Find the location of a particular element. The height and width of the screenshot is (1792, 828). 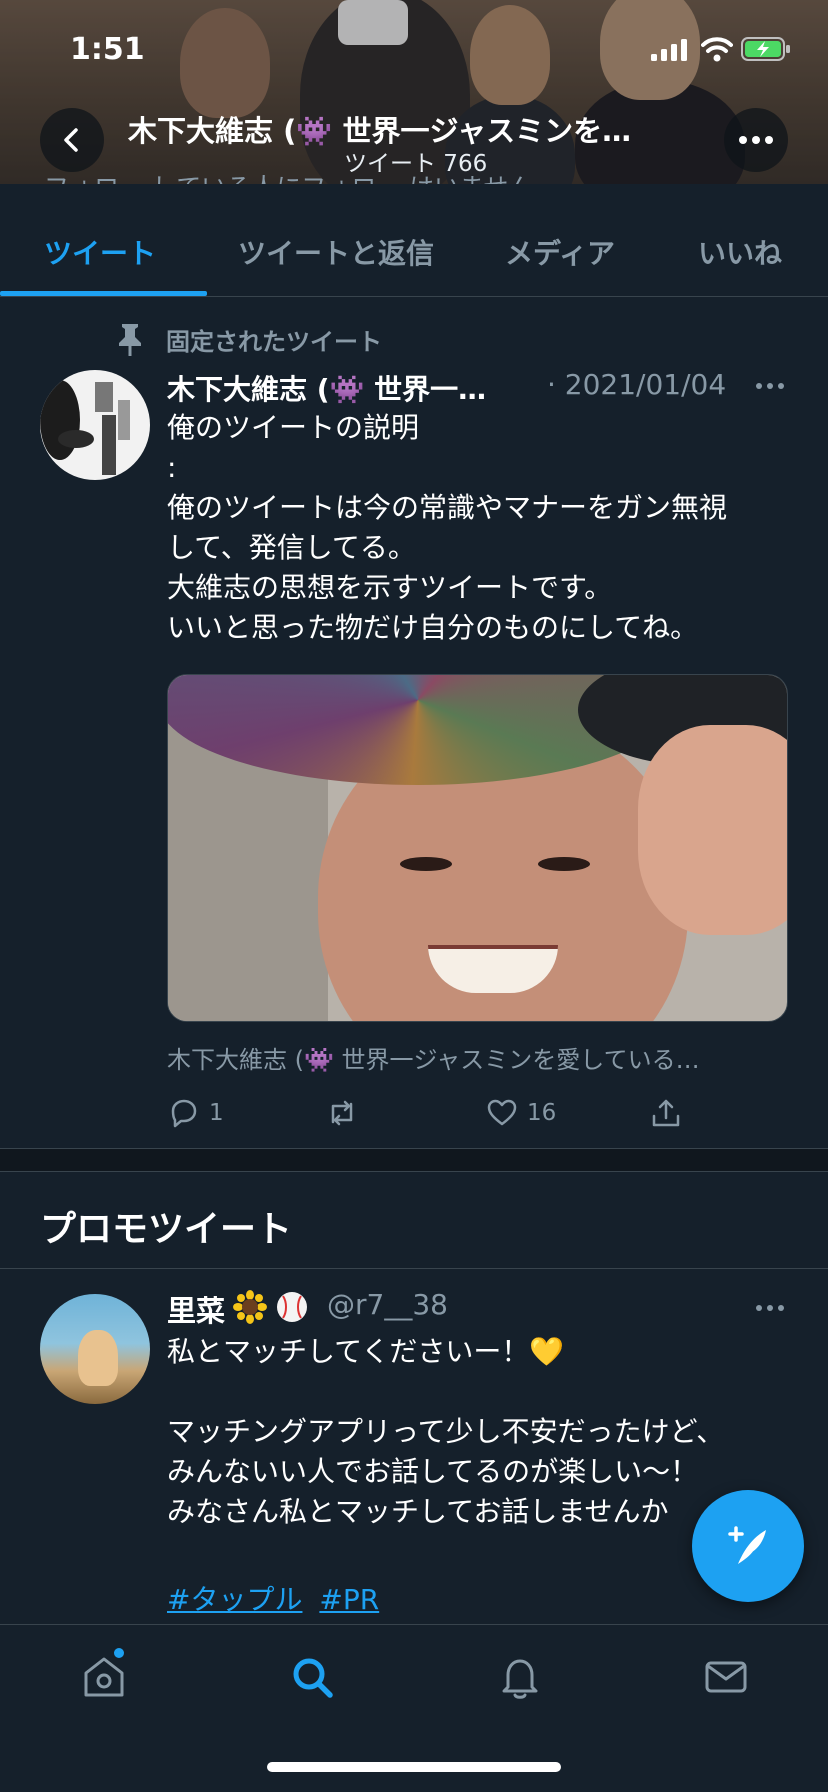

promoted-avatar is located at coordinates (95, 1349).